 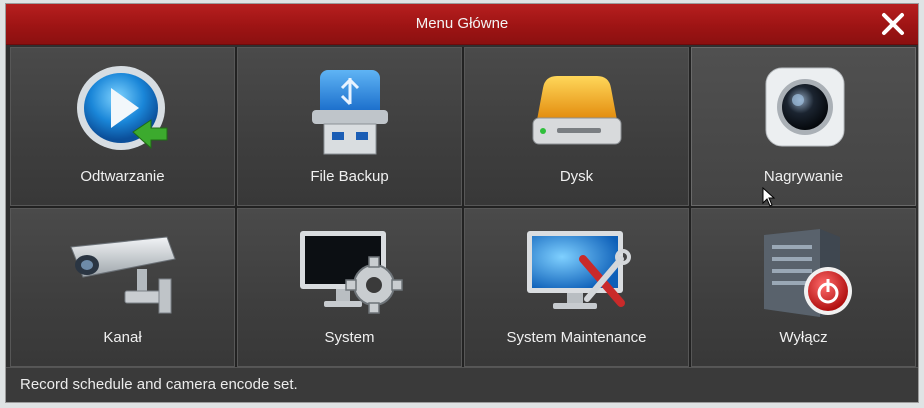 What do you see at coordinates (121, 108) in the screenshot?
I see `playback-icon` at bounding box center [121, 108].